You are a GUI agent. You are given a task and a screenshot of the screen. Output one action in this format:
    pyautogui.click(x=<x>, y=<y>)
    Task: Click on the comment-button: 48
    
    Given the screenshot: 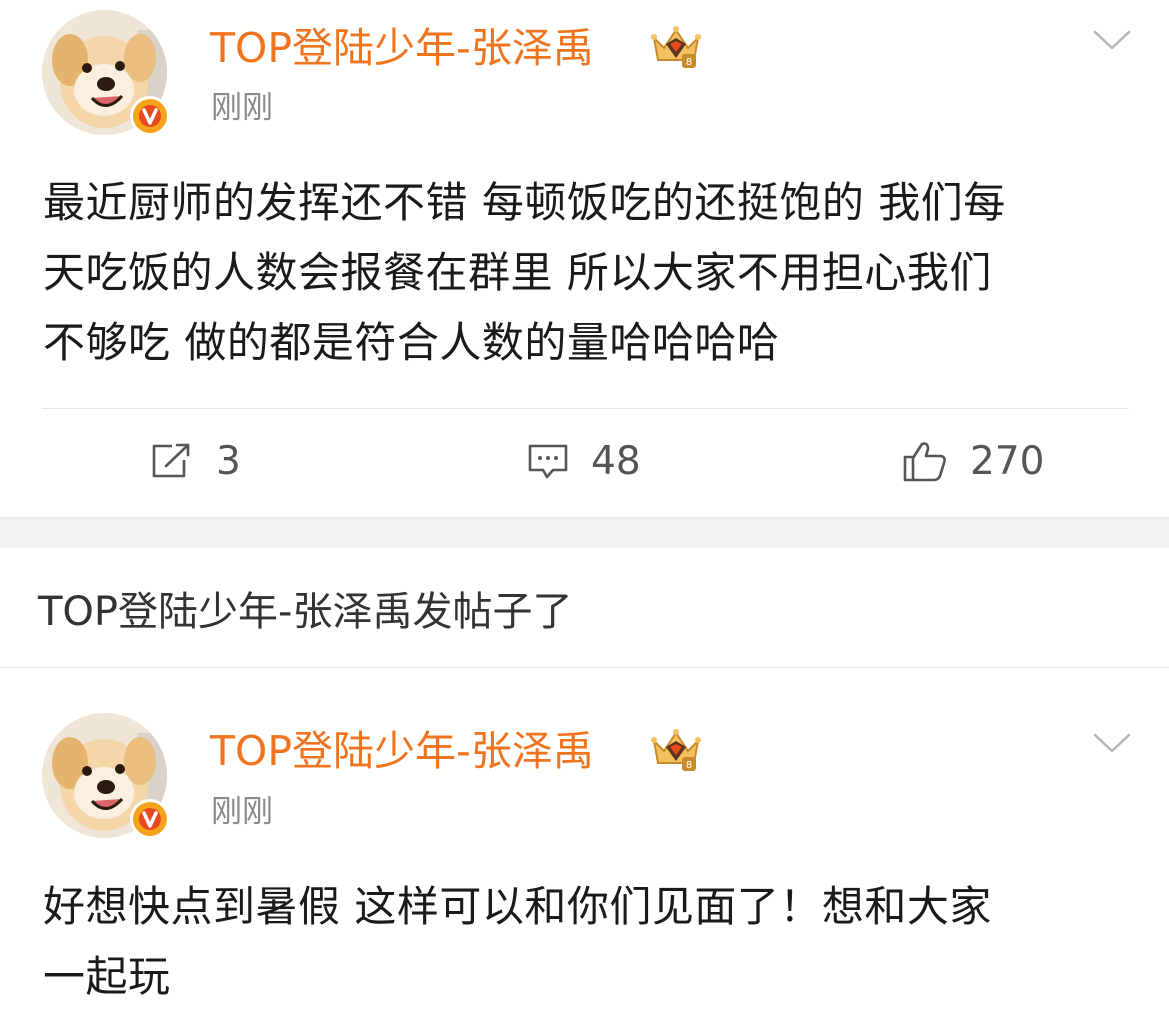 What is the action you would take?
    pyautogui.click(x=584, y=461)
    